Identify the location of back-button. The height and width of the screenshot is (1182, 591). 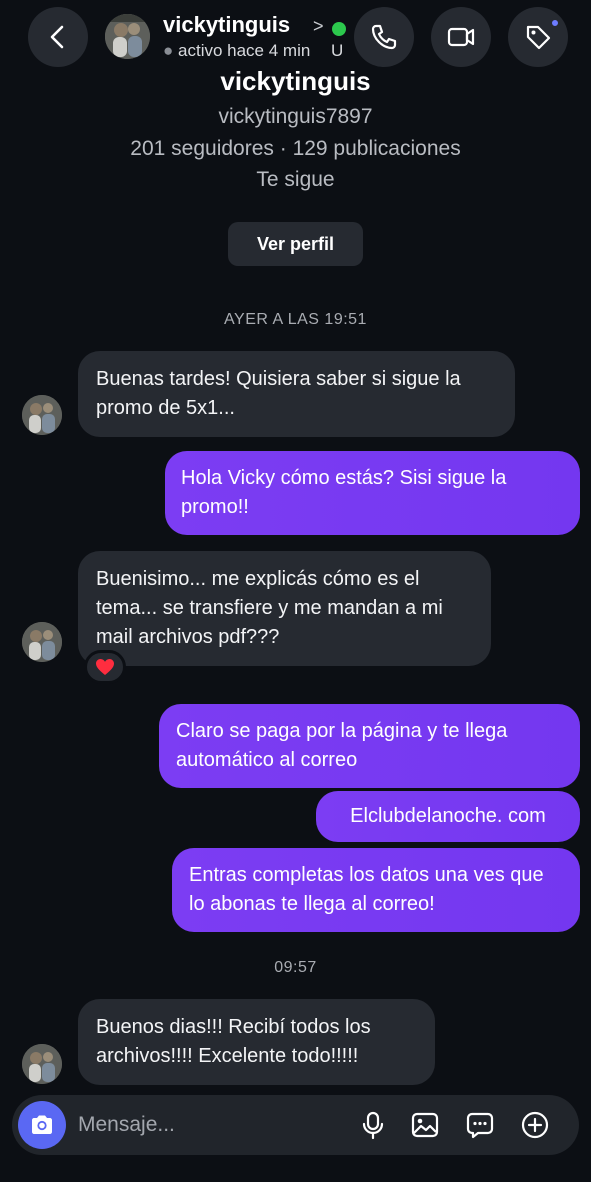
(58, 37).